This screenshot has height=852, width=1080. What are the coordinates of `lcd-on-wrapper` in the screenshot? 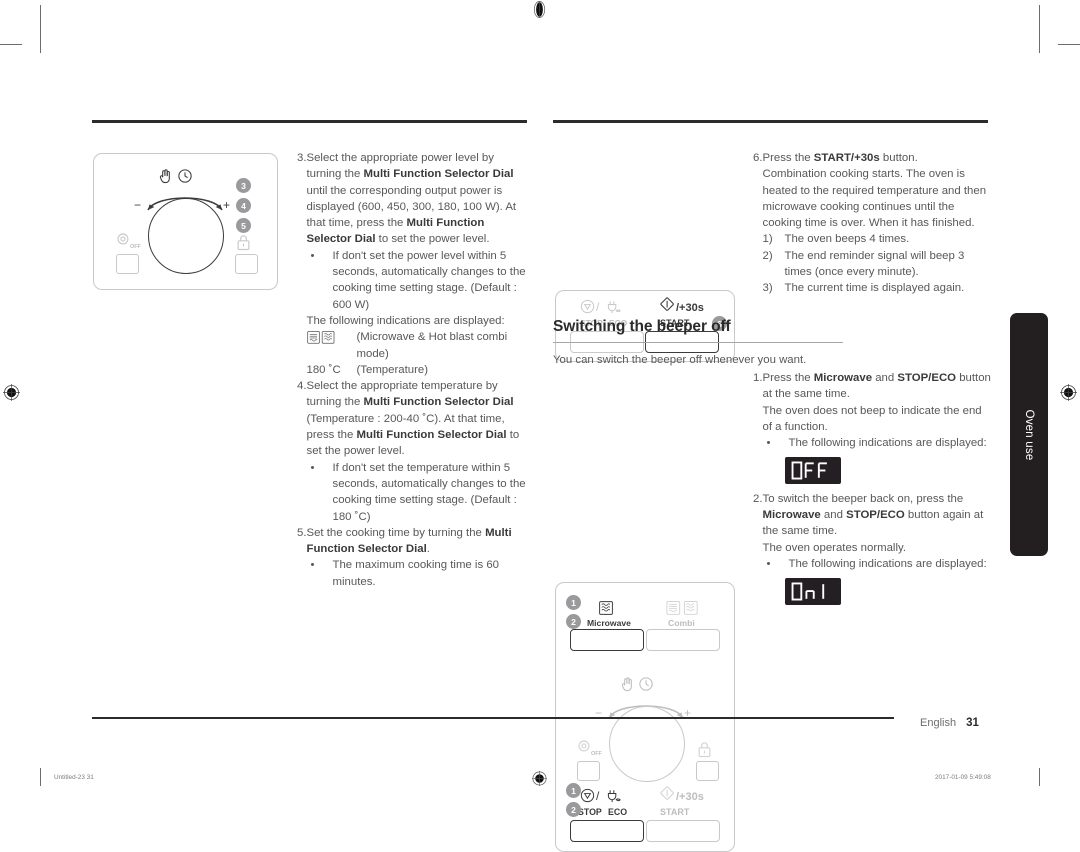 It's located at (877, 592).